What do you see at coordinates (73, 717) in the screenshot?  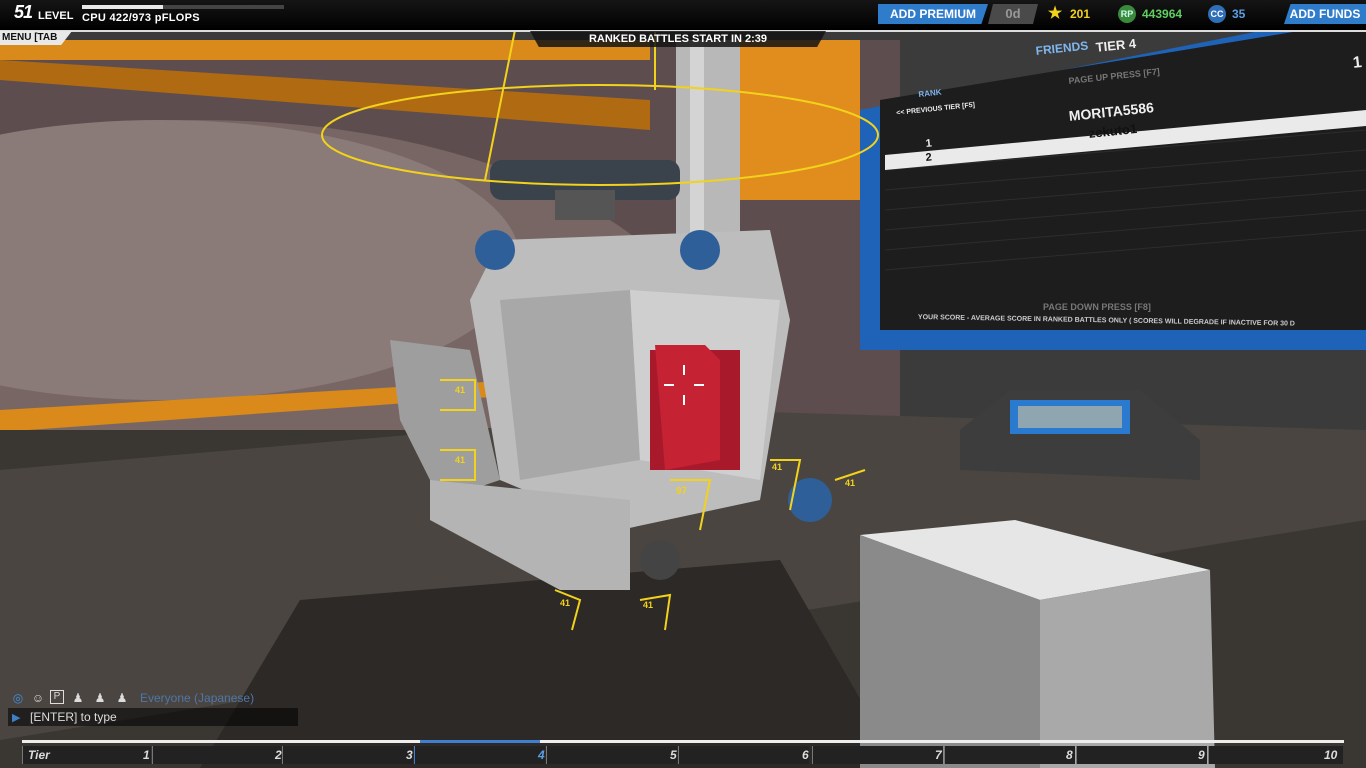 I see `chat-placeholder: [ENTER] to type` at bounding box center [73, 717].